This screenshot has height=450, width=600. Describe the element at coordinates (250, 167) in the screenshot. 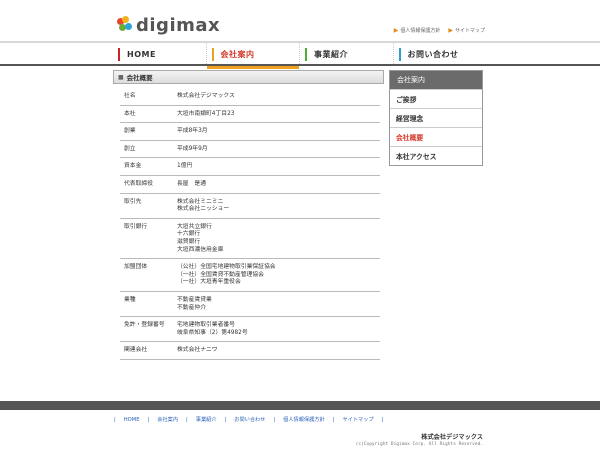

I see `table-row: 資本金 1億円` at that location.